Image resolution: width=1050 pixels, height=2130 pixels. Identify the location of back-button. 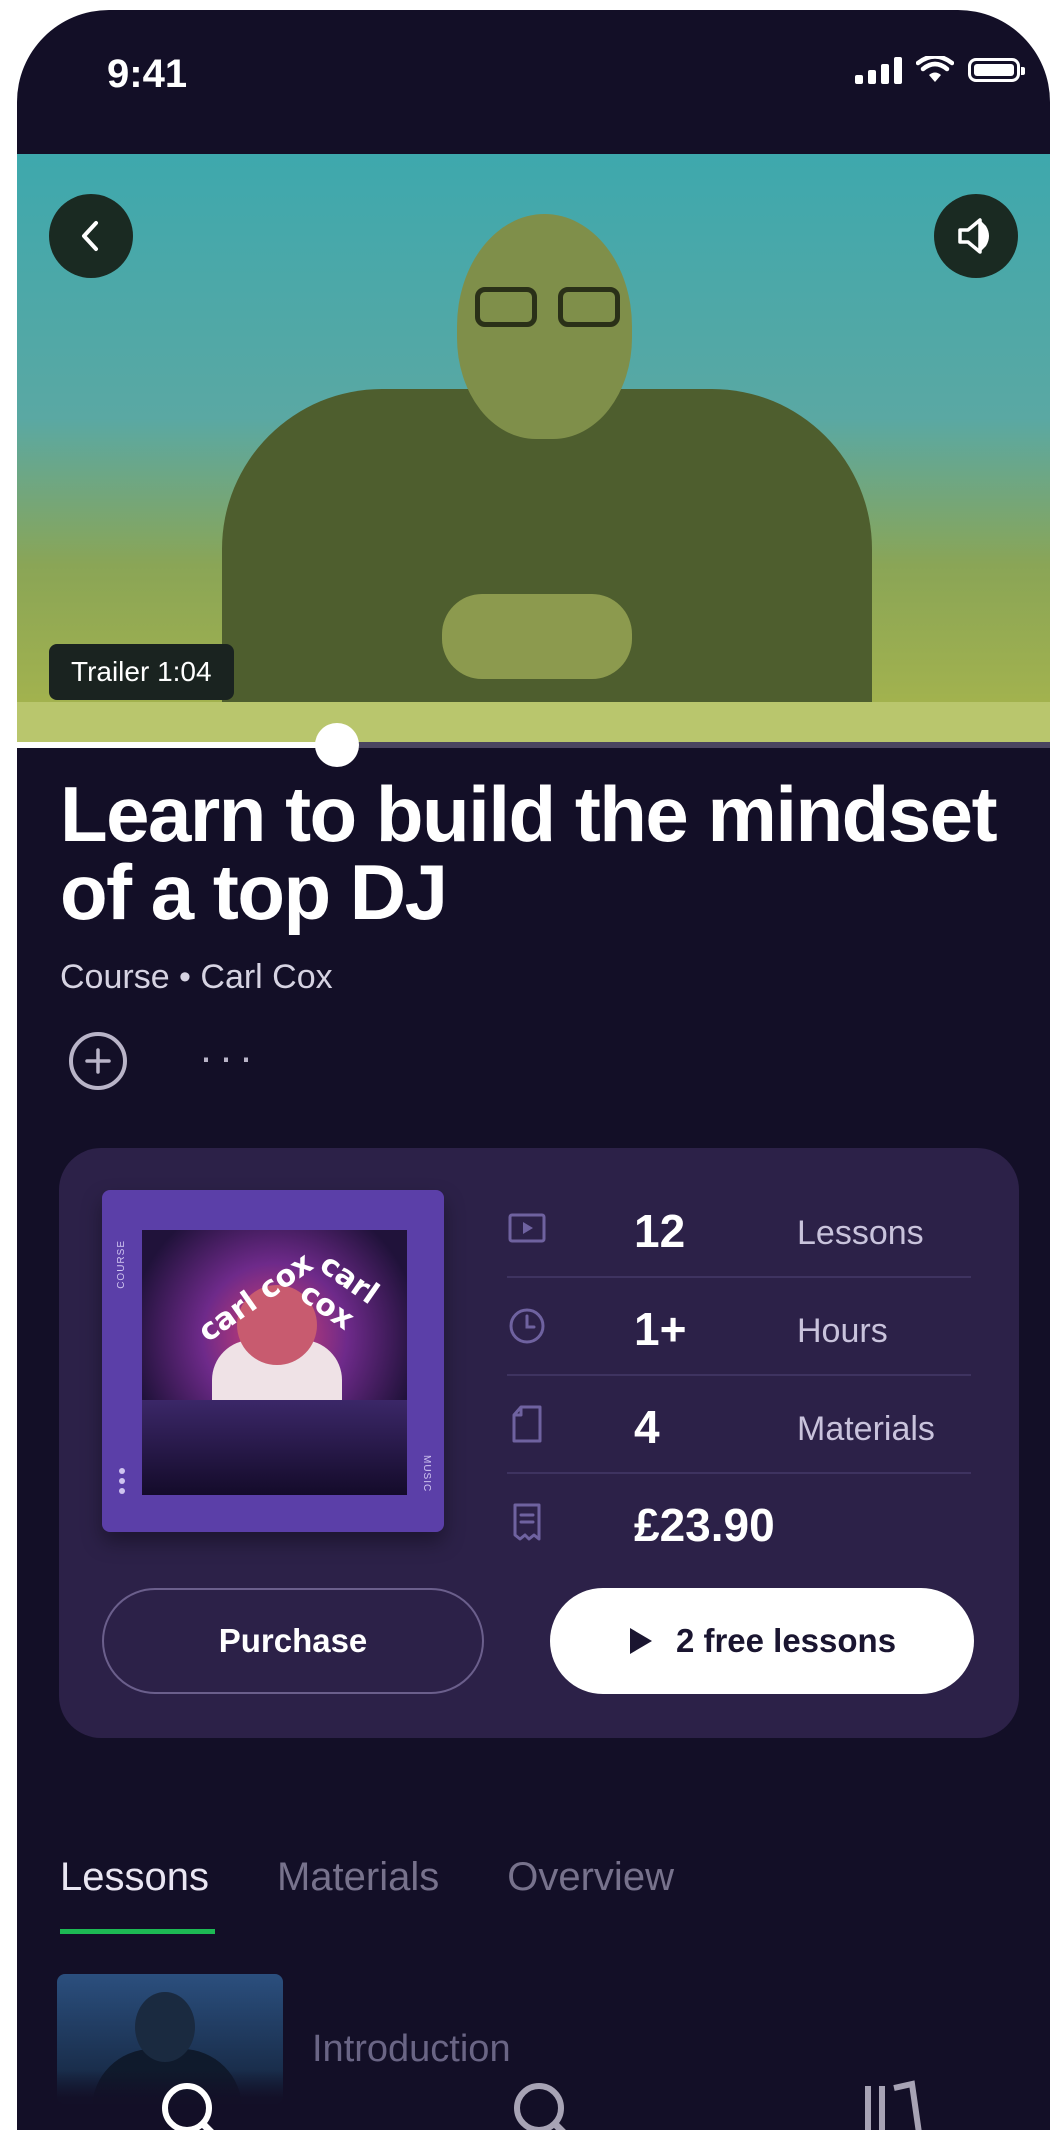
(91, 236).